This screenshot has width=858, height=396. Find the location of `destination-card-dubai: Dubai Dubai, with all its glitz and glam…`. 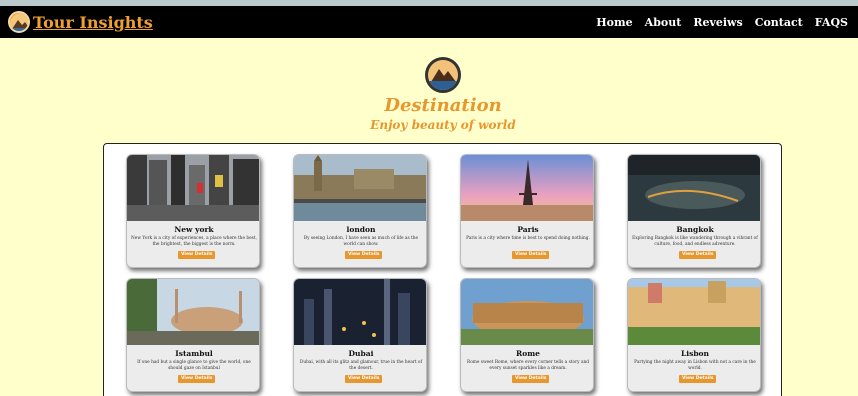

destination-card-dubai: Dubai Dubai, with all its glitz and glam… is located at coordinates (360, 335).